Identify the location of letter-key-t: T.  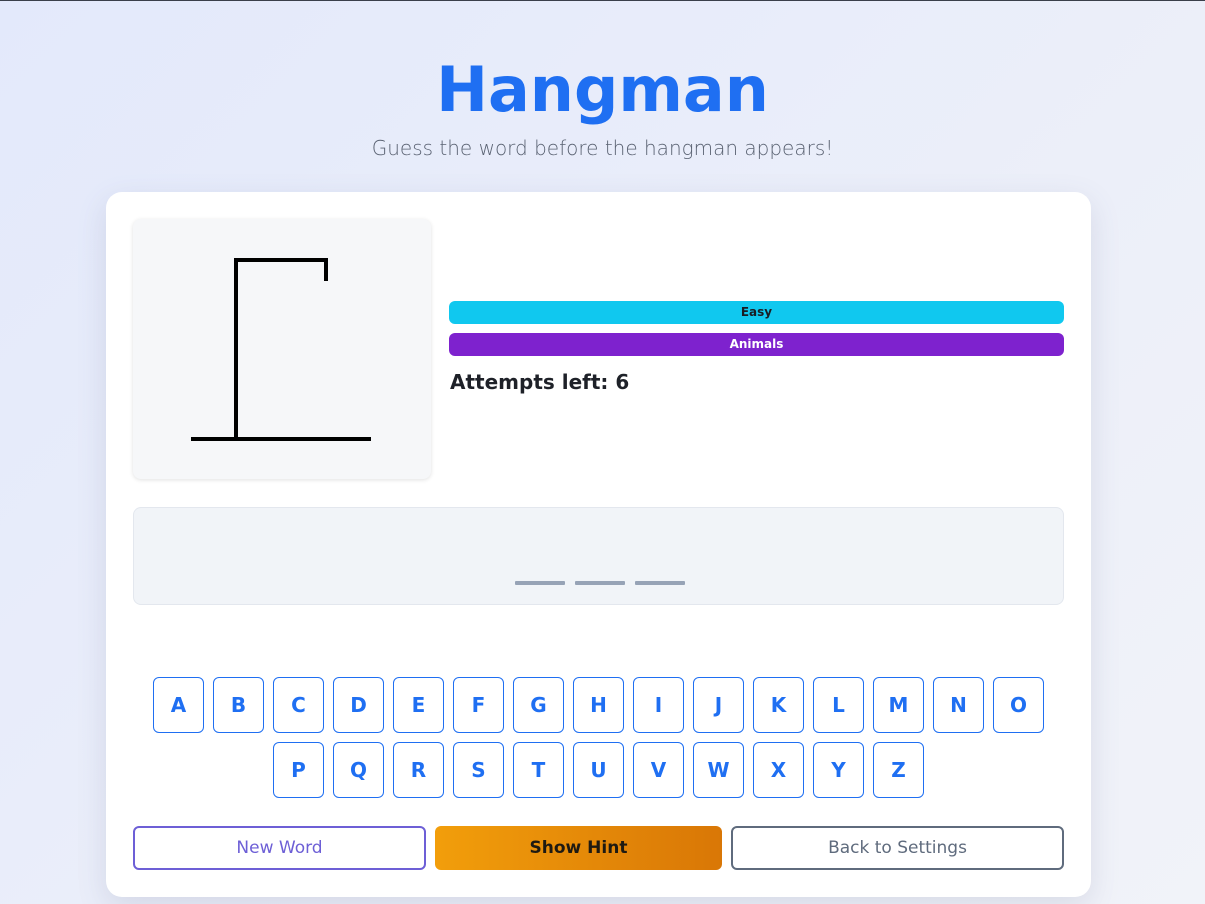
(538, 770).